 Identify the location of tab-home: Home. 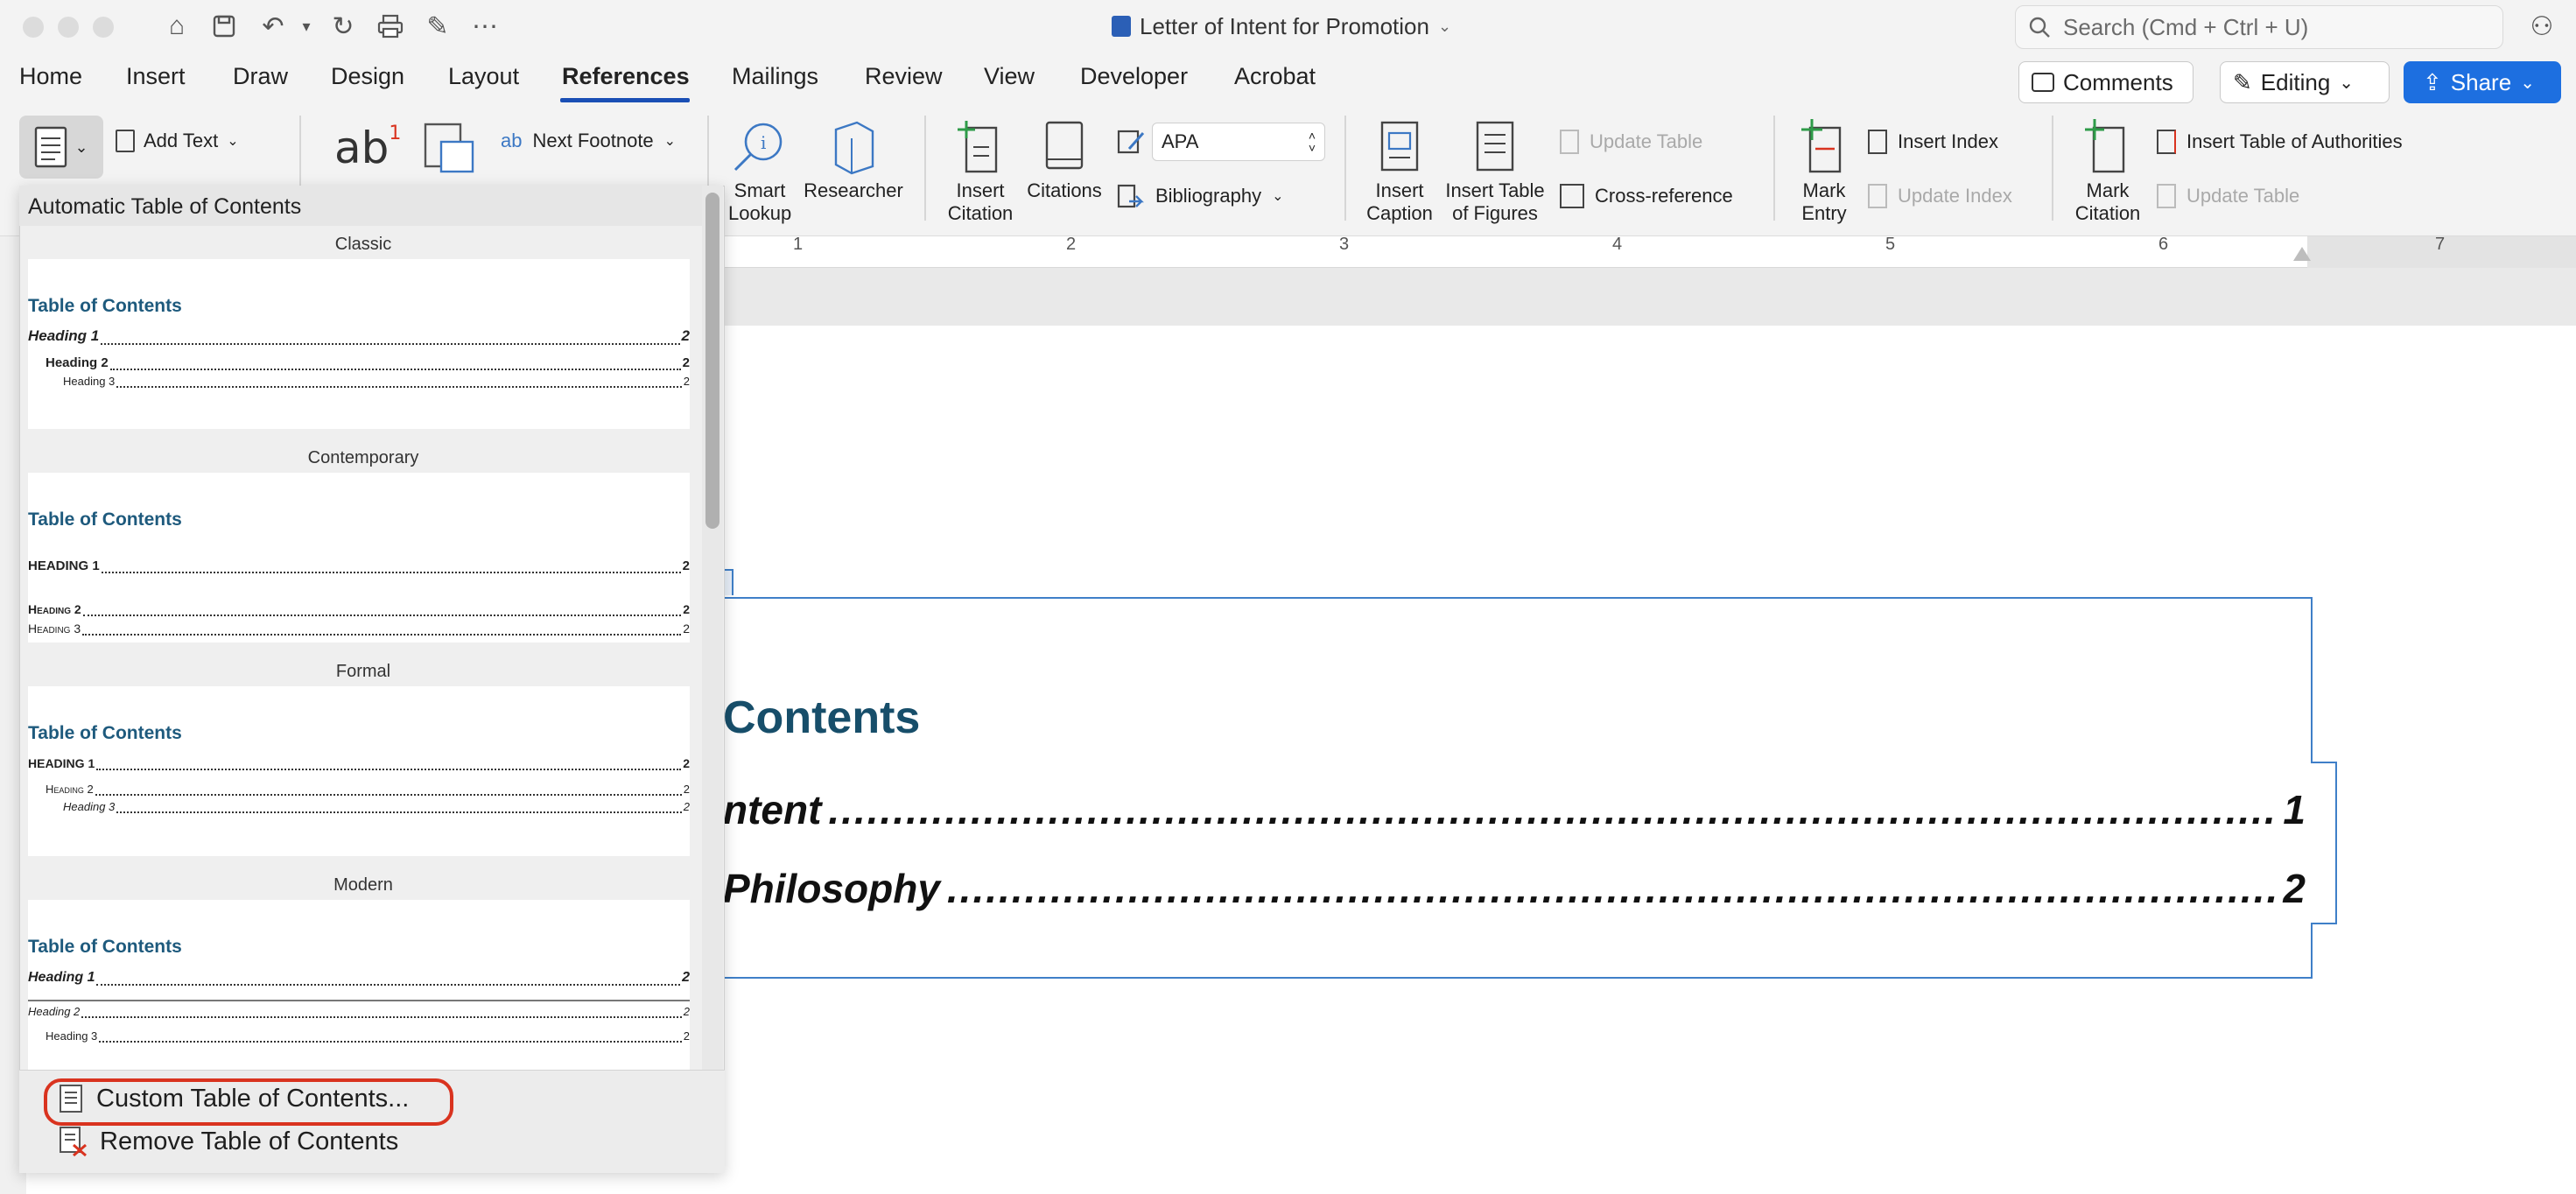
(50, 76).